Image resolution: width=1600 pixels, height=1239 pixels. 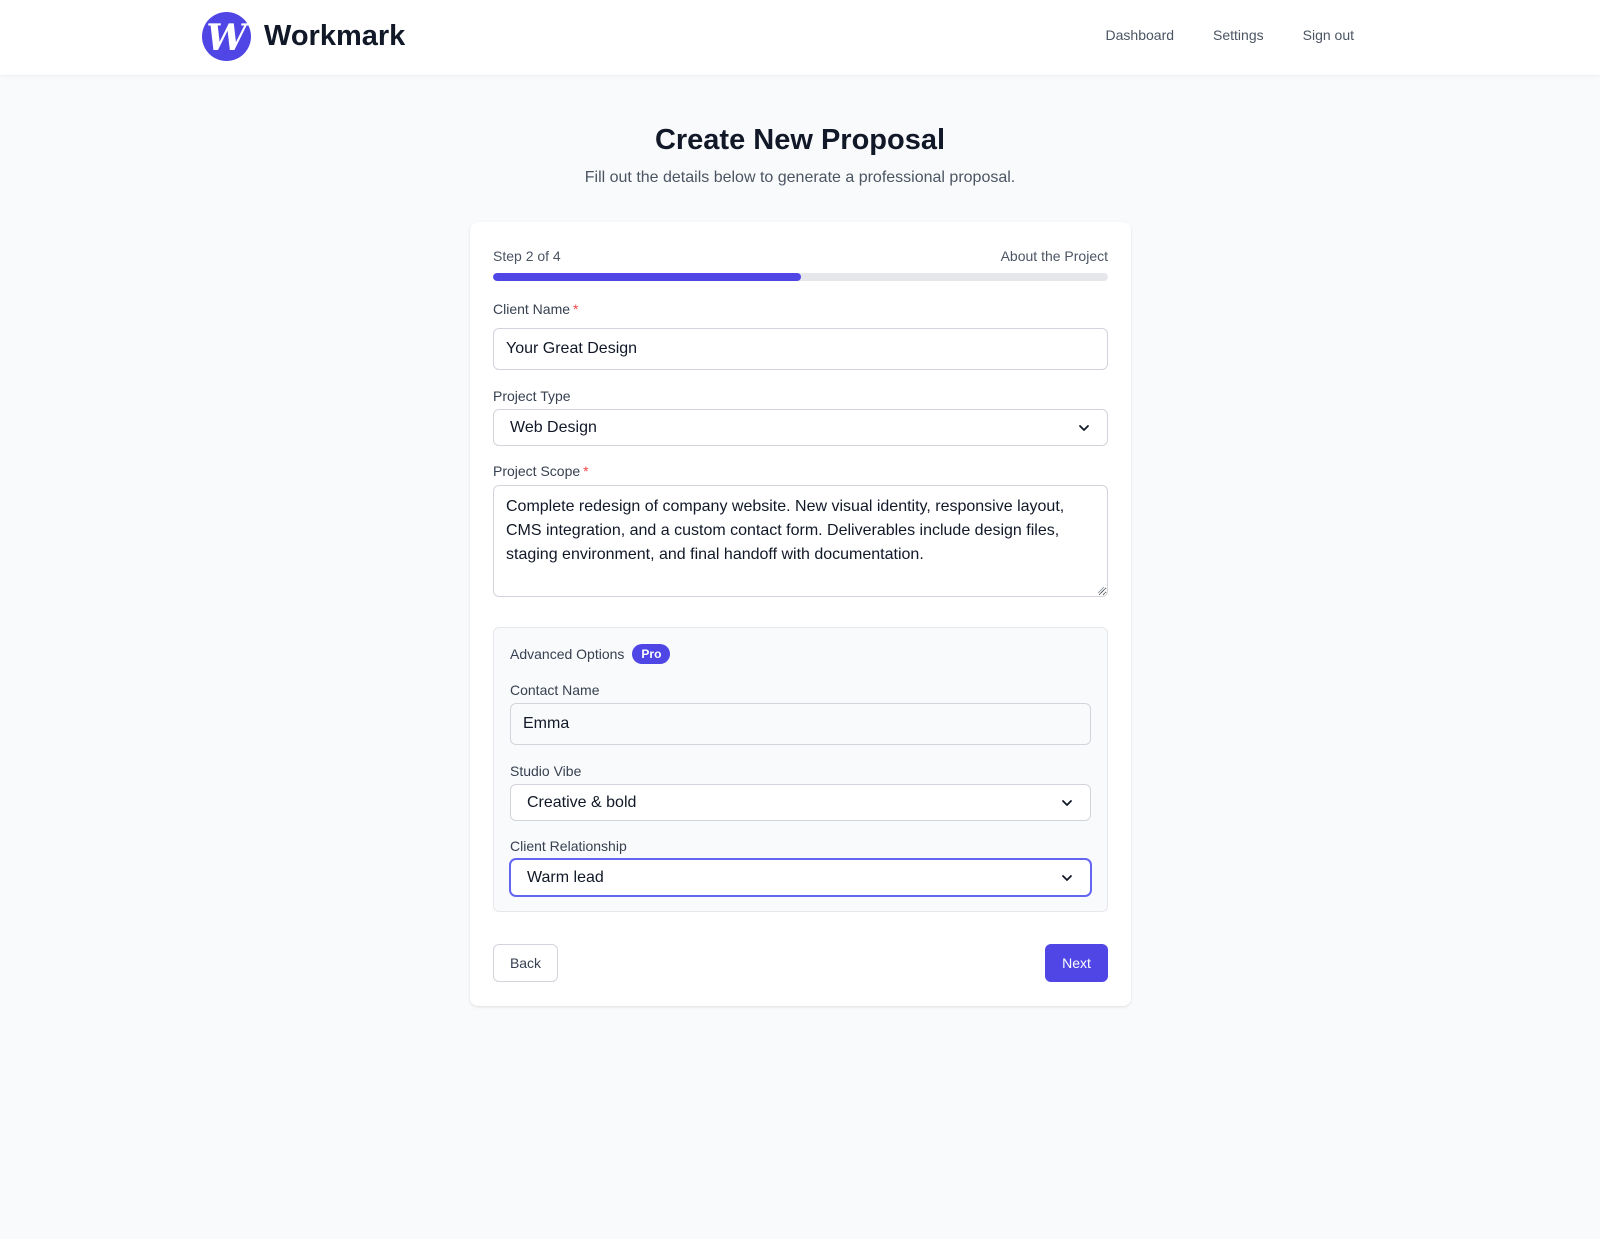 I want to click on brand-name: Workmark, so click(x=335, y=36).